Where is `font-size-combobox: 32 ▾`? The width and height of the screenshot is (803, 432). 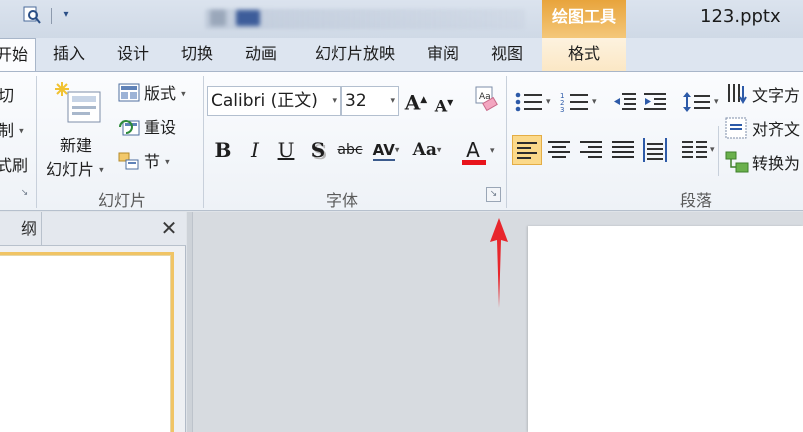 font-size-combobox: 32 ▾ is located at coordinates (370, 101).